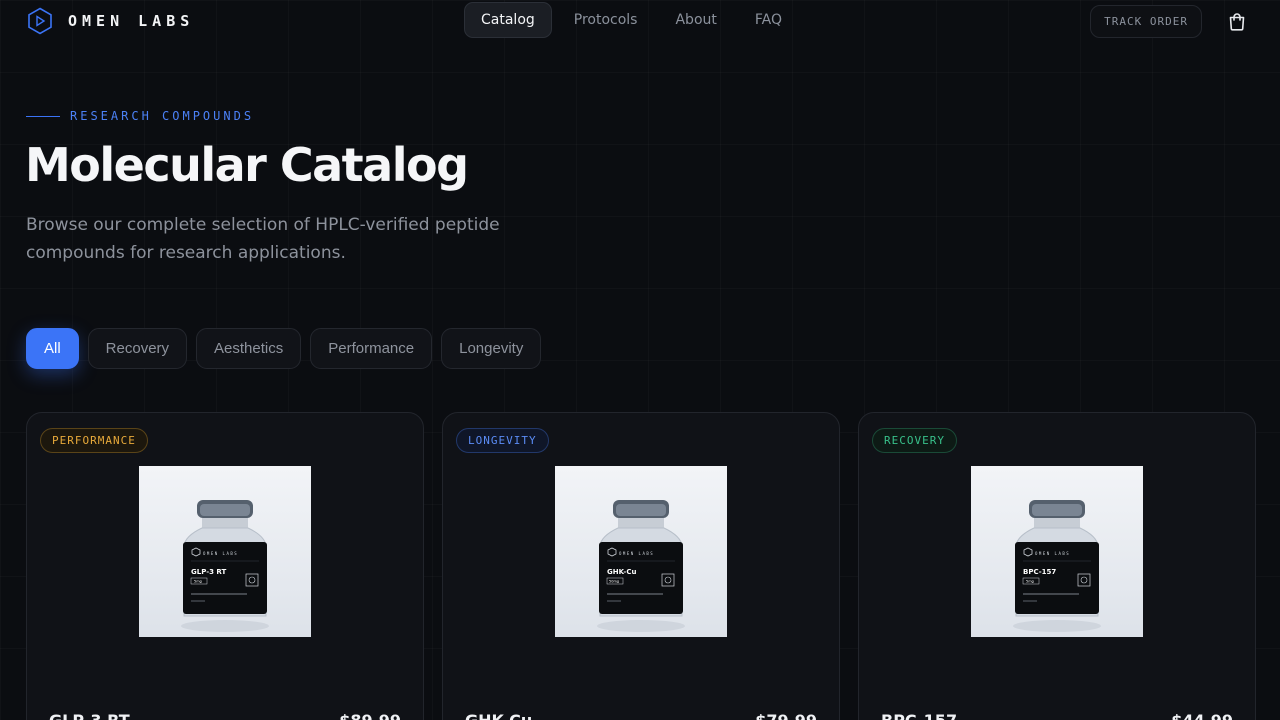  I want to click on product-vial-image: OMEN LABS GLP-3 RT 5mg, so click(225, 551).